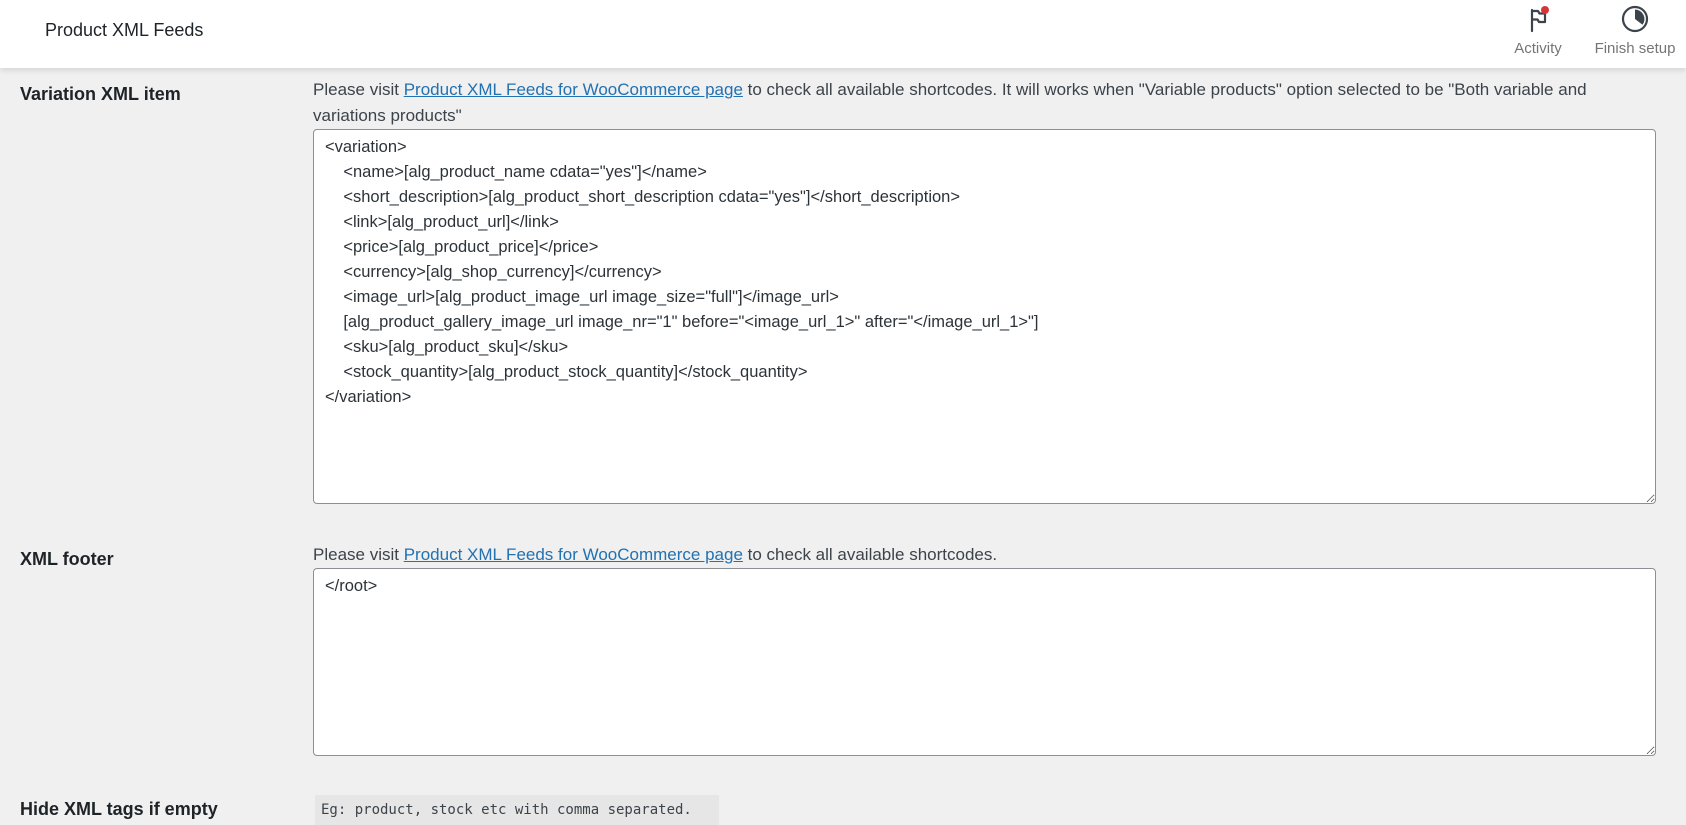 The width and height of the screenshot is (1686, 825). Describe the element at coordinates (573, 89) in the screenshot. I see `shortcodes-page-link: Product XML Feeds for WooCommerce page` at that location.